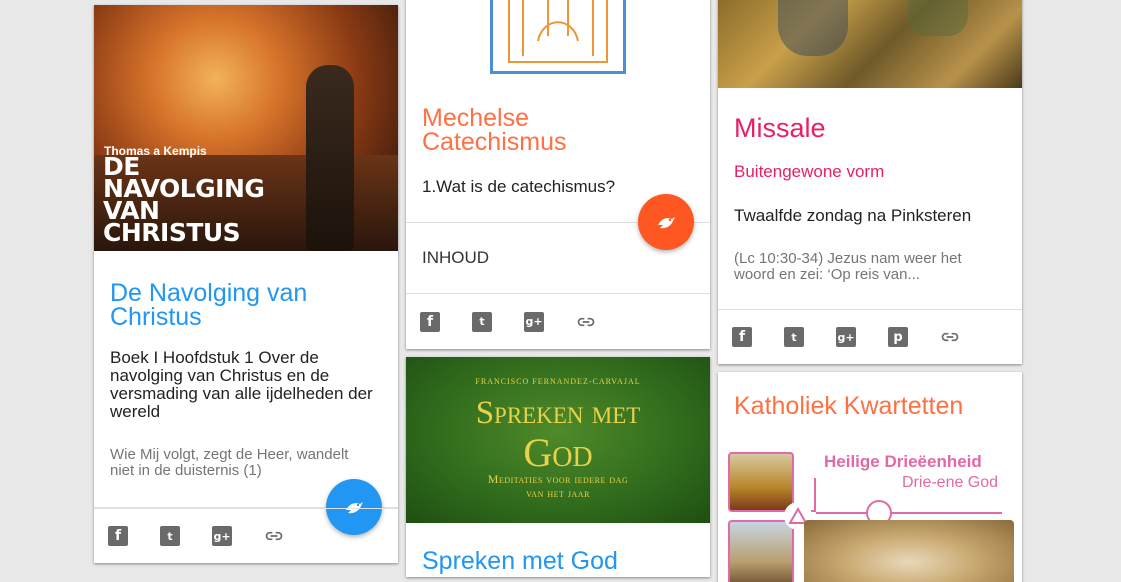 Image resolution: width=1121 pixels, height=582 pixels. I want to click on cover-tagline-line1: Meditaties voor iedere dag, so click(558, 479).